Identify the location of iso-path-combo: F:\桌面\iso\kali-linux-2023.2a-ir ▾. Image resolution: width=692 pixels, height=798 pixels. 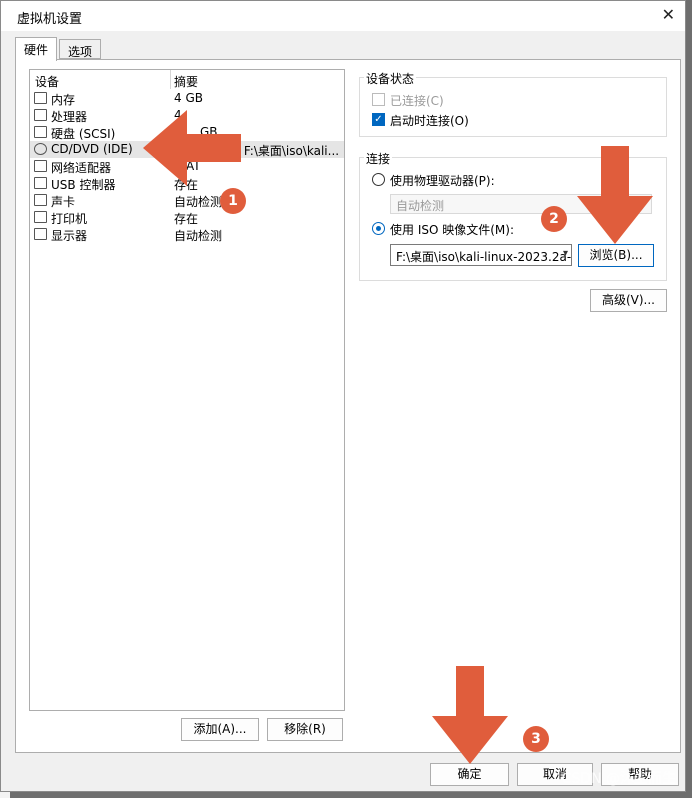
(481, 255).